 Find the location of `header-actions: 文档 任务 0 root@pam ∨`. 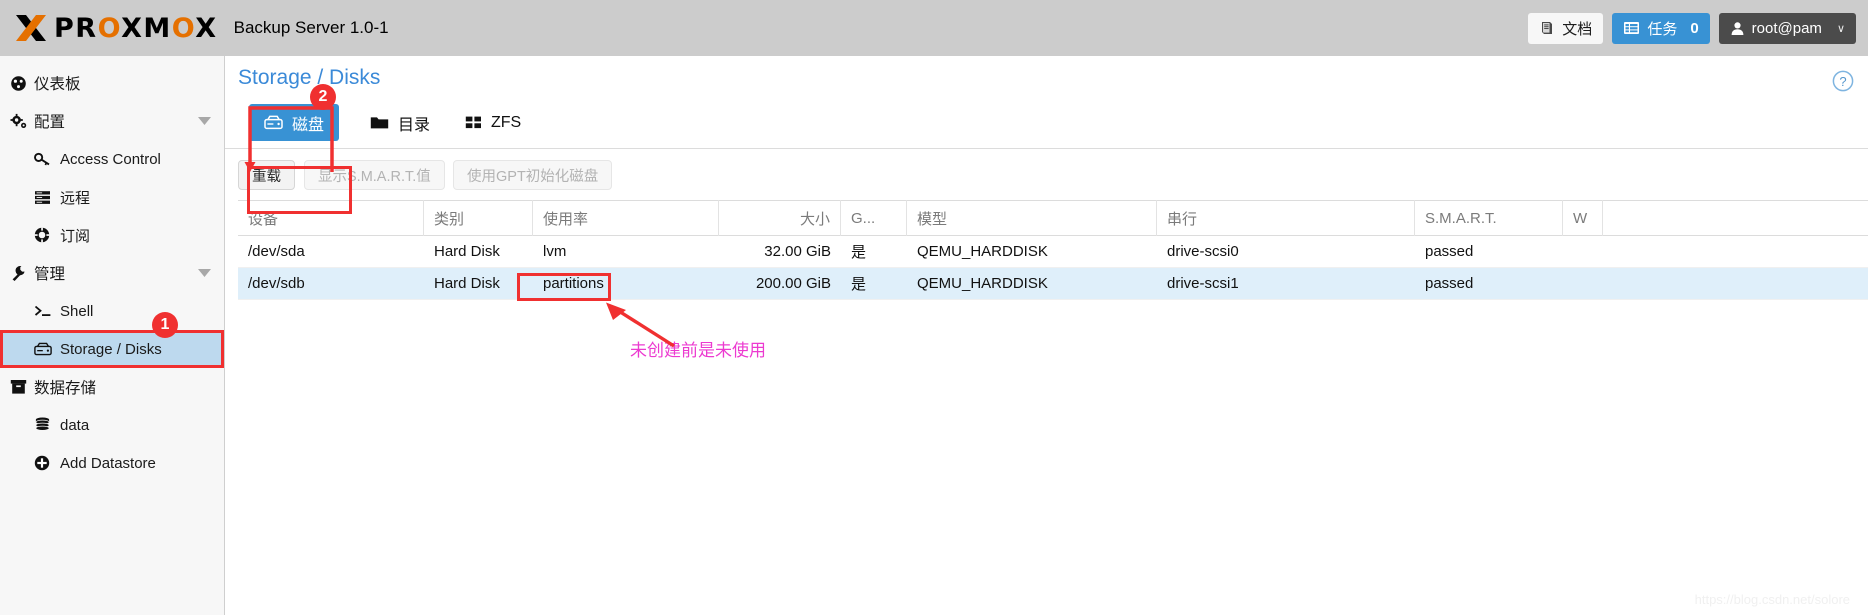

header-actions: 文档 任务 0 root@pam ∨ is located at coordinates (1698, 28).